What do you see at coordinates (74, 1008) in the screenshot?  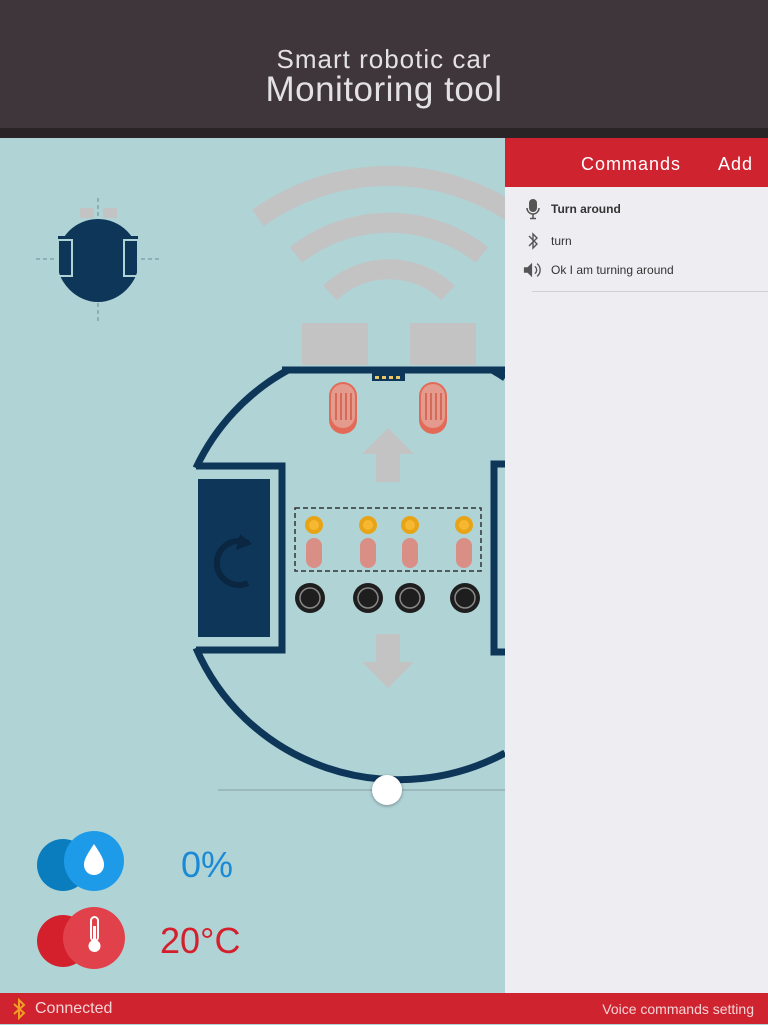 I see `connection-status: Connected` at bounding box center [74, 1008].